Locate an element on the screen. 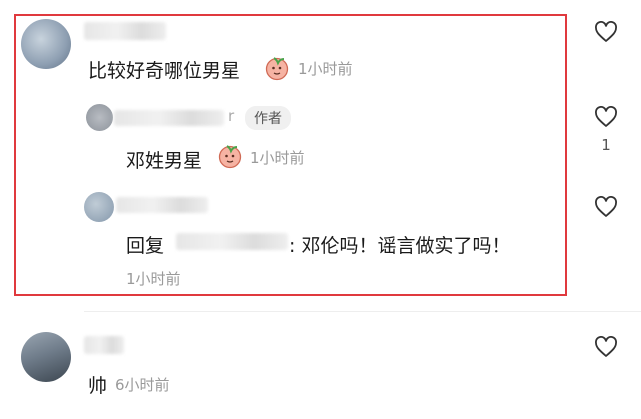 The height and width of the screenshot is (419, 641). author-badge: 作者 is located at coordinates (268, 118).